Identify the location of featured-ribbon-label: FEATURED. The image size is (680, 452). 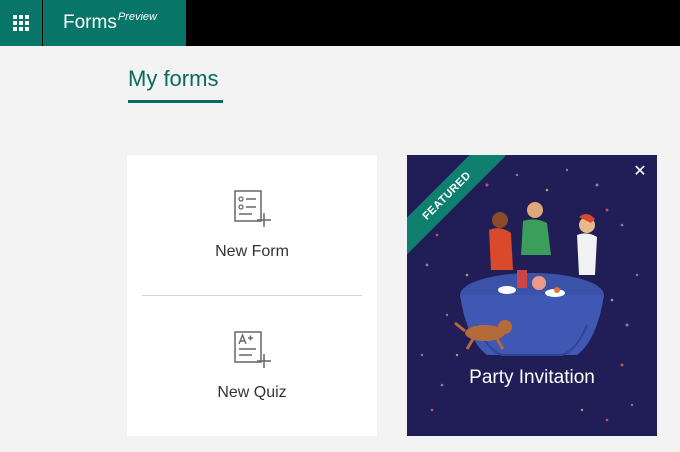
(456, 205).